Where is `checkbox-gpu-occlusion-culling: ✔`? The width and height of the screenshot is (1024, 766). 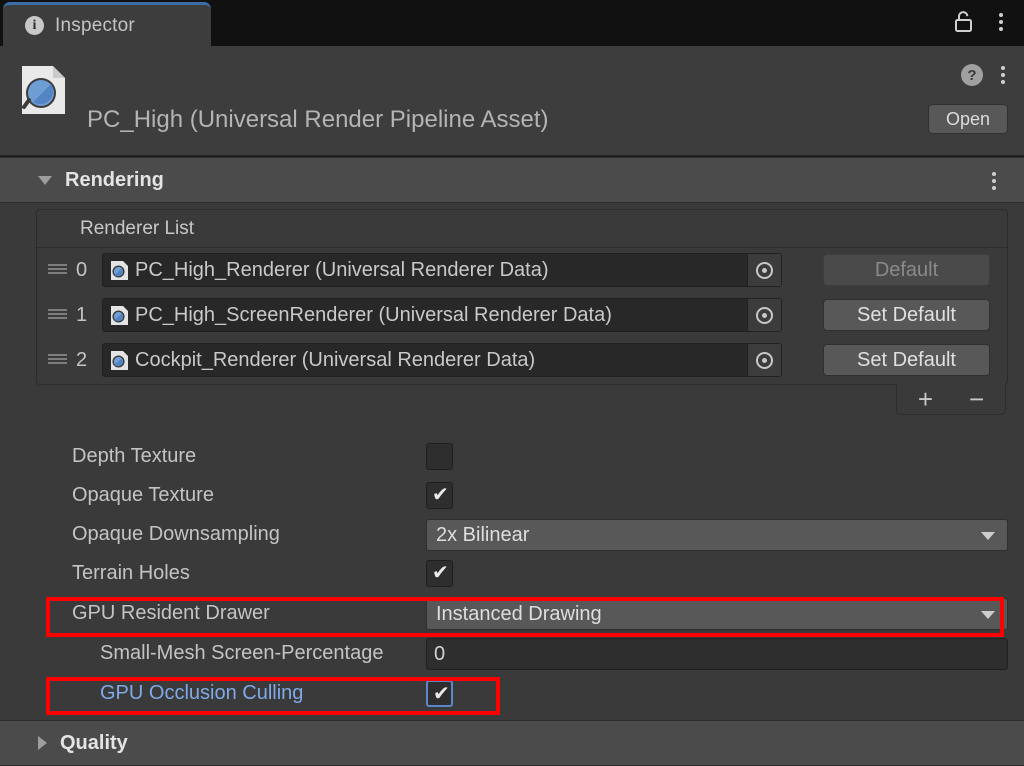 checkbox-gpu-occlusion-culling: ✔ is located at coordinates (439, 693).